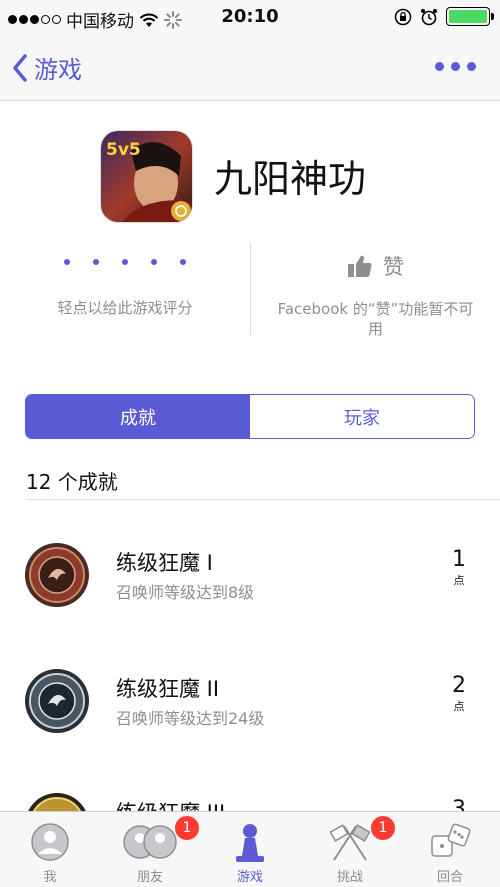  I want to click on achievement-description: 召唤师等级达到24级, so click(190, 718).